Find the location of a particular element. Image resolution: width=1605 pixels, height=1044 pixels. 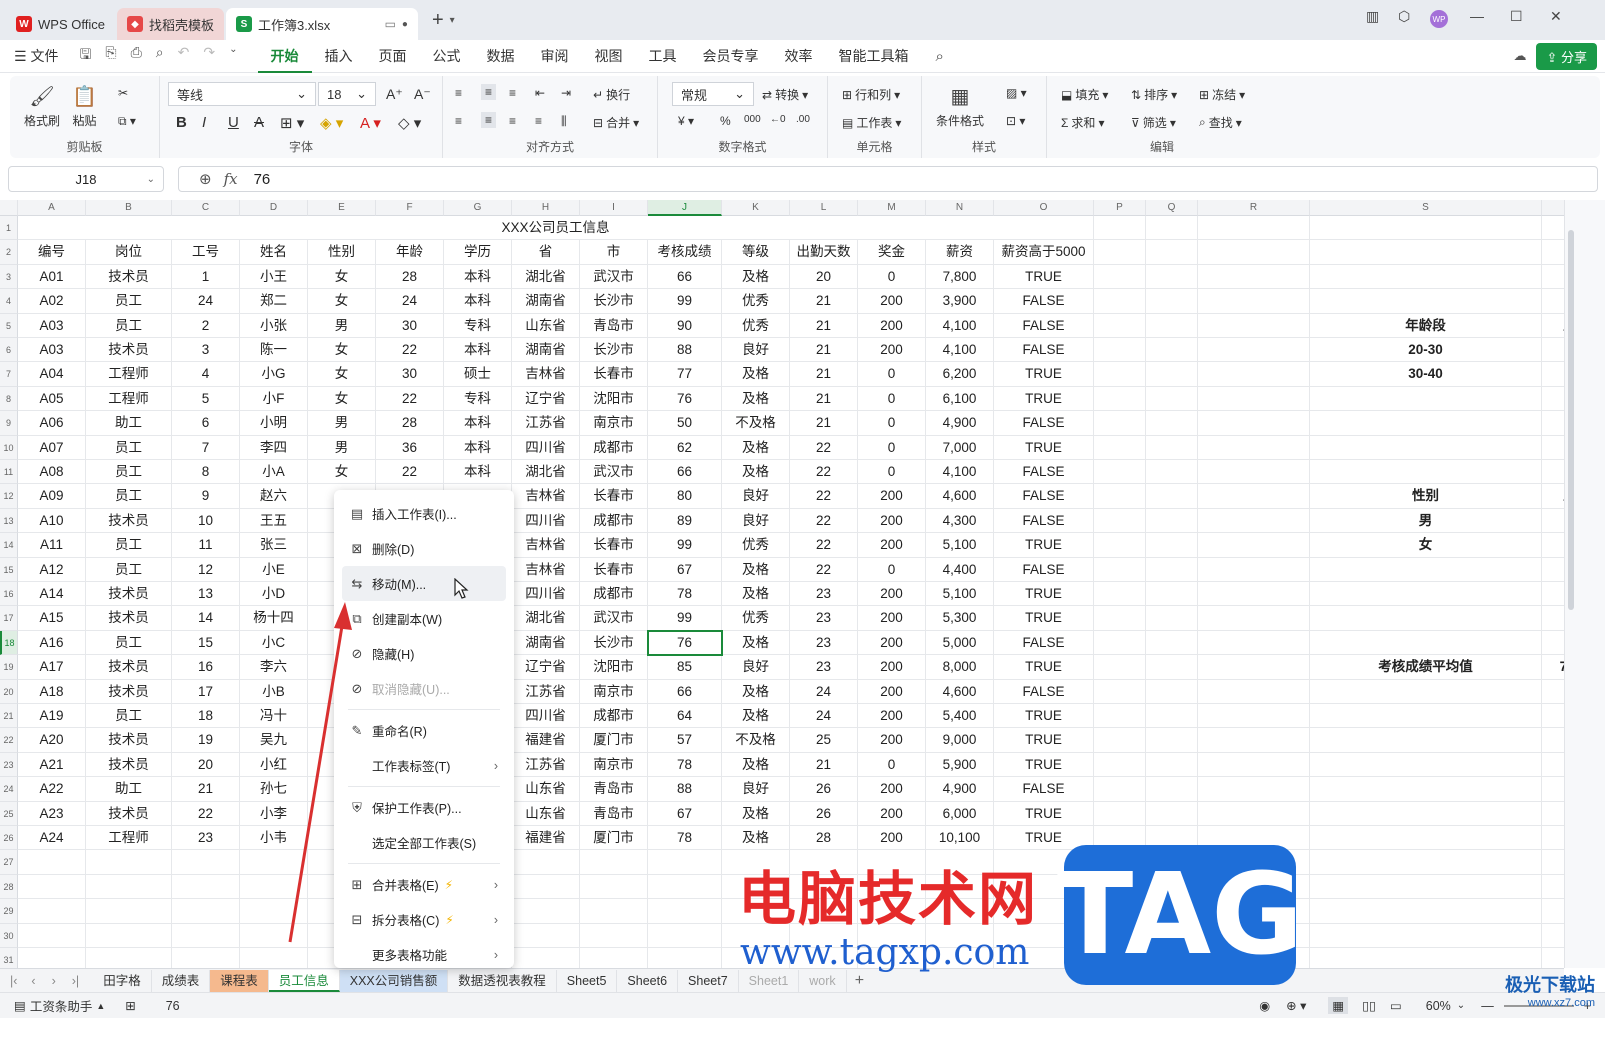

sheet-tab-schedule: 课程表 is located at coordinates (239, 980).